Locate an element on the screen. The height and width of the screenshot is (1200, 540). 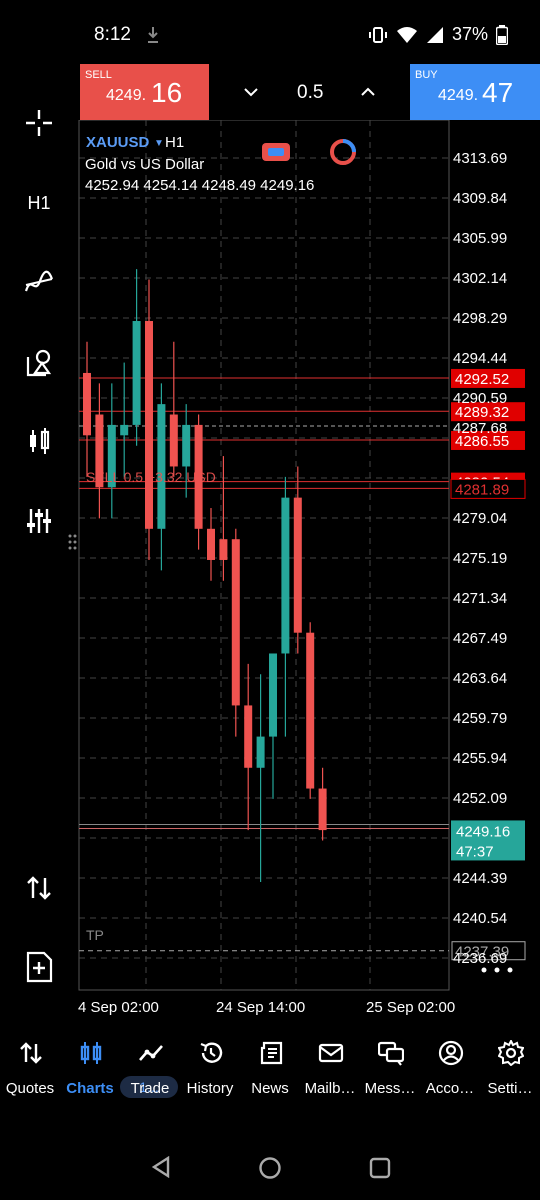
buy-button: BUY 4249. 47 is located at coordinates (475, 92).